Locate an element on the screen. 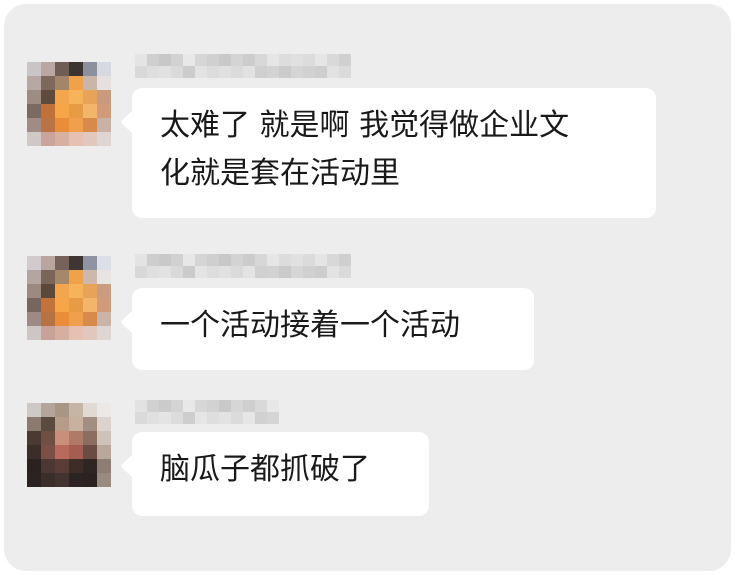 This screenshot has height=575, width=735. message-bubble: 一个活动接着一个活动 is located at coordinates (333, 329).